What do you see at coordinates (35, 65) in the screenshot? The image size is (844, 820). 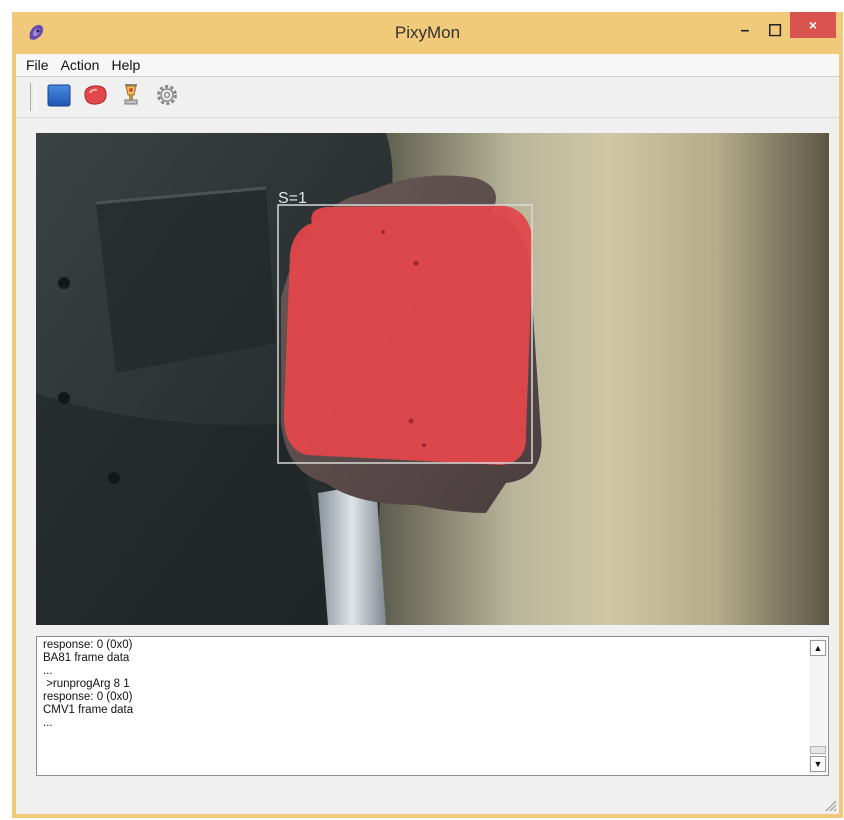 I see `menu-file: File` at bounding box center [35, 65].